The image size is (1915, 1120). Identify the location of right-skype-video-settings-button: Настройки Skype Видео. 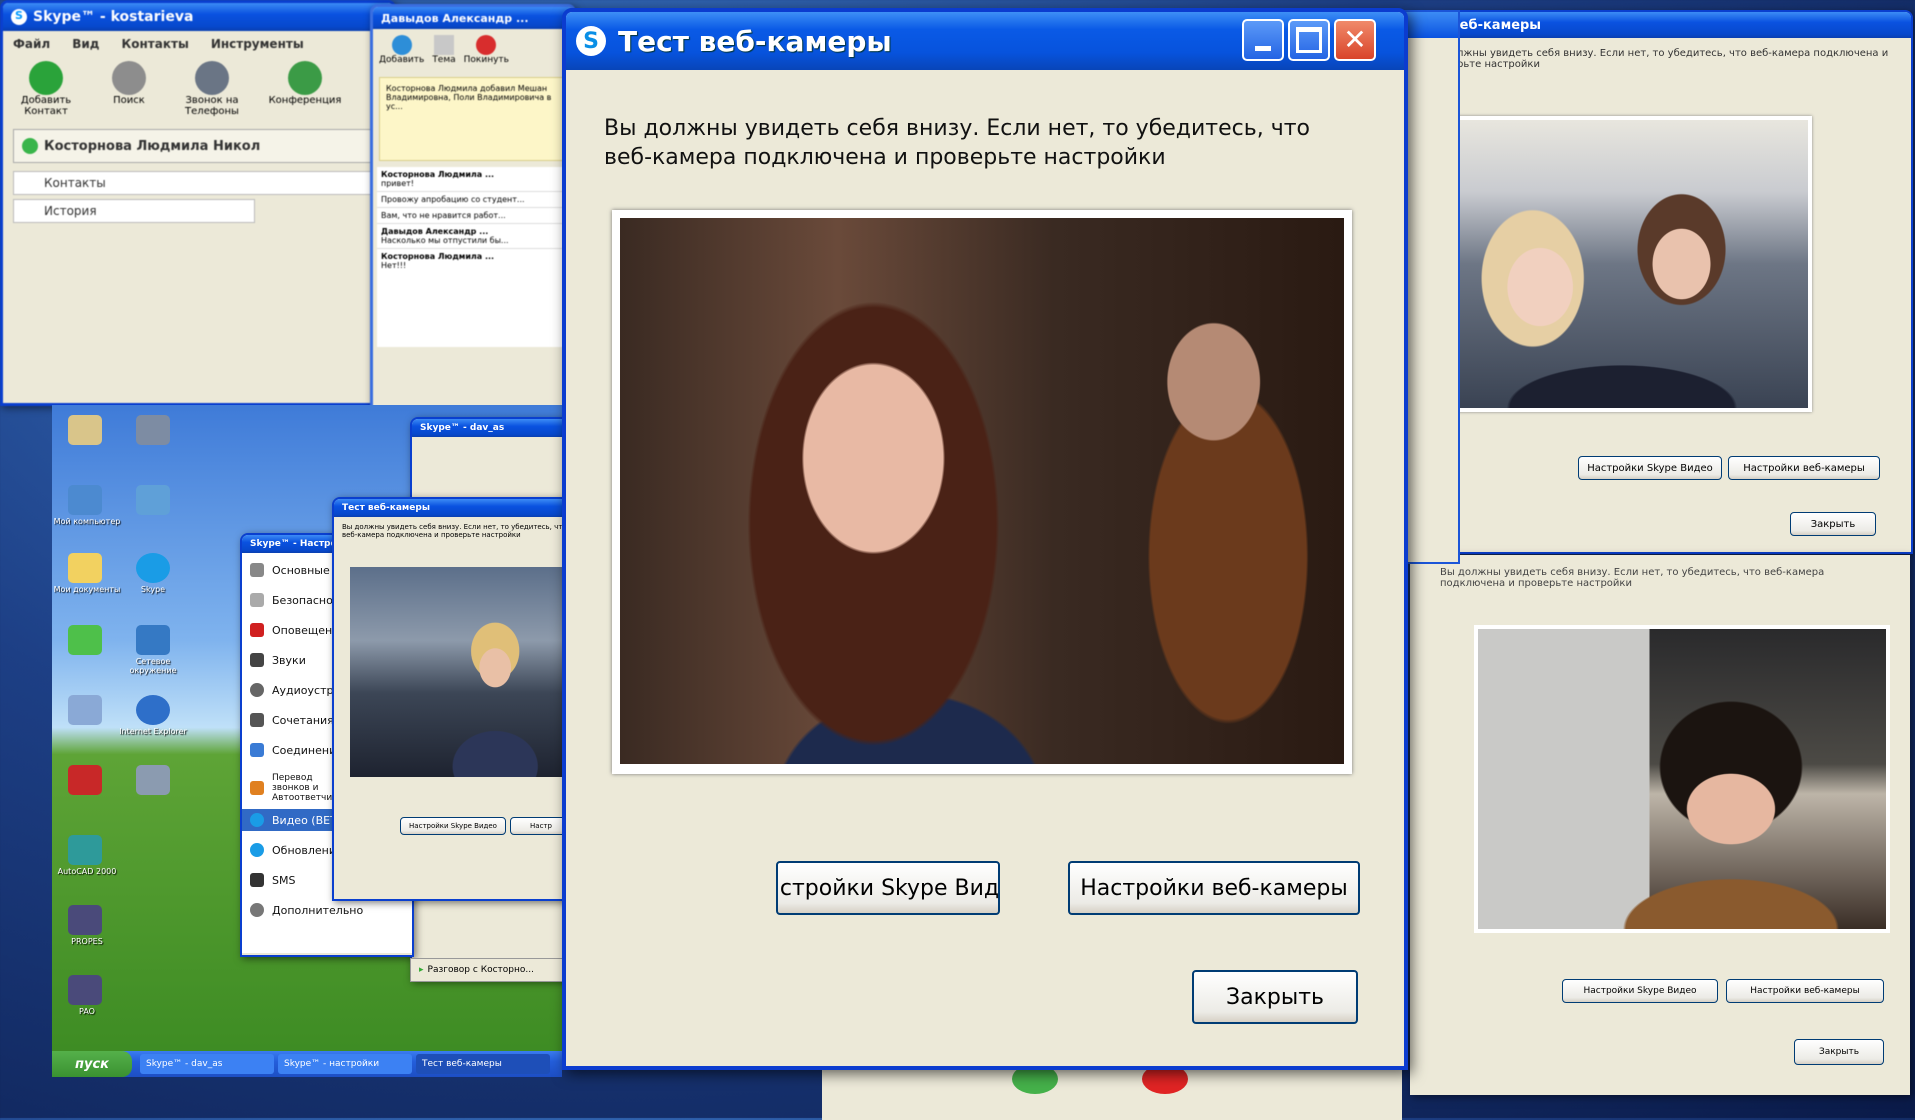
(1650, 468).